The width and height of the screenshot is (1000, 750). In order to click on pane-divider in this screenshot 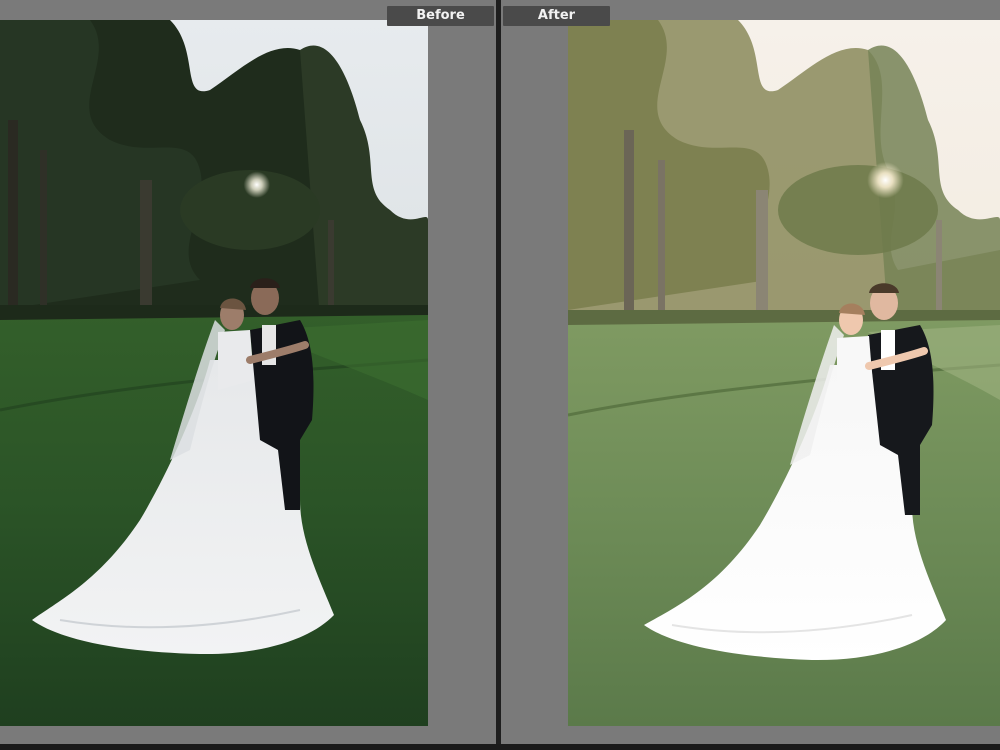, I will do `click(498, 375)`.